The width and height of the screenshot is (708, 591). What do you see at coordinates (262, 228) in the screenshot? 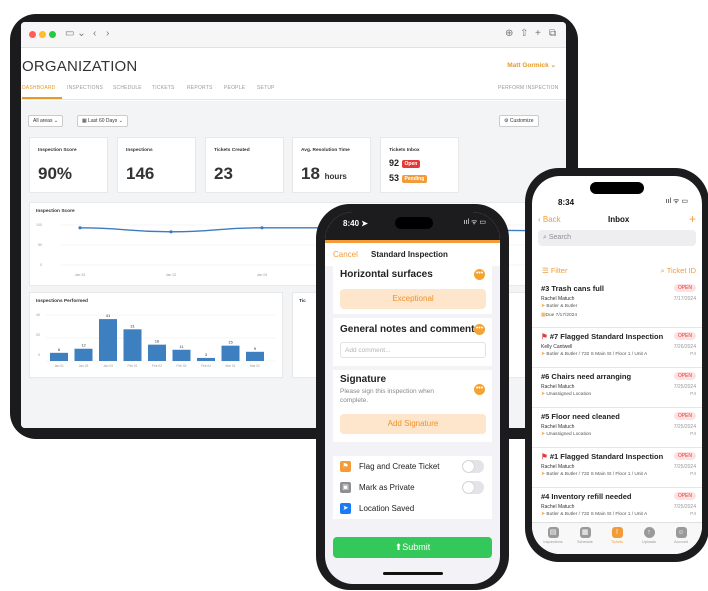
I see `data-point` at bounding box center [262, 228].